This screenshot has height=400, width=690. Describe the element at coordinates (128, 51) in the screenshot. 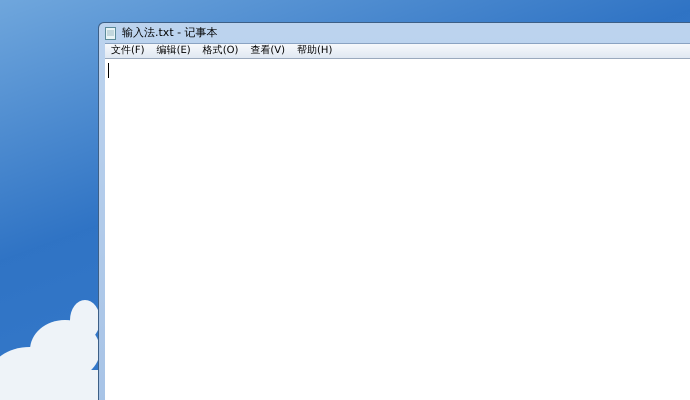

I see `menu-item: 文件(F)` at that location.